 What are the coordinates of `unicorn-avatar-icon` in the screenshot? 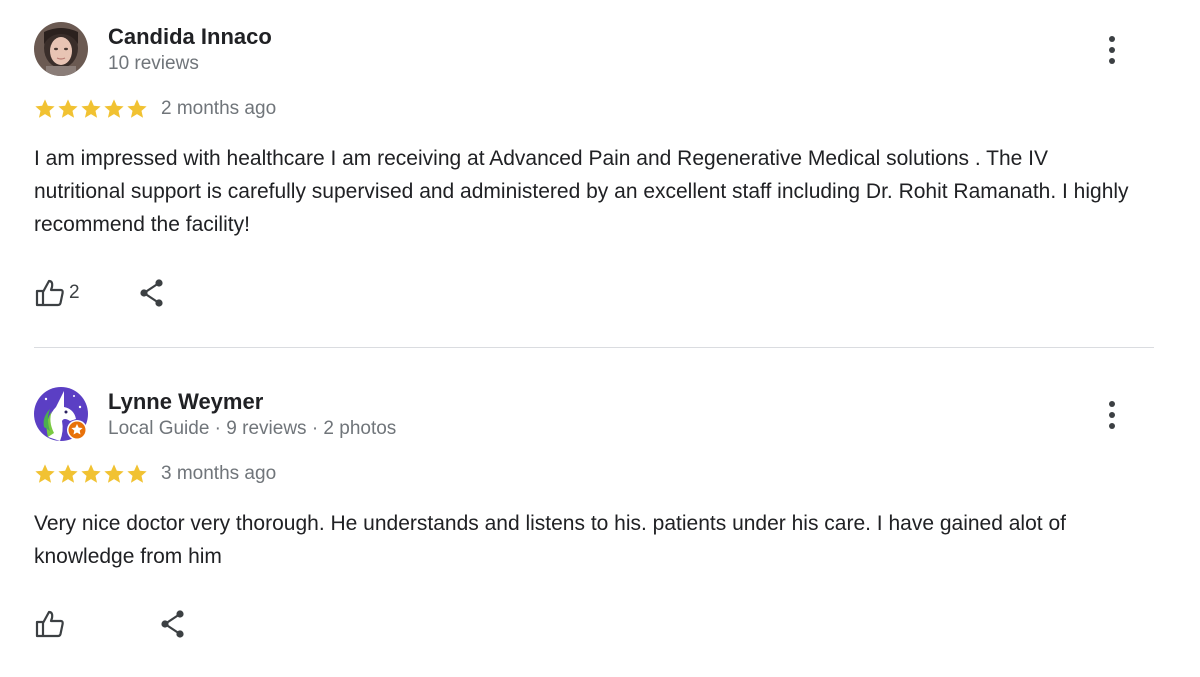 It's located at (61, 414).